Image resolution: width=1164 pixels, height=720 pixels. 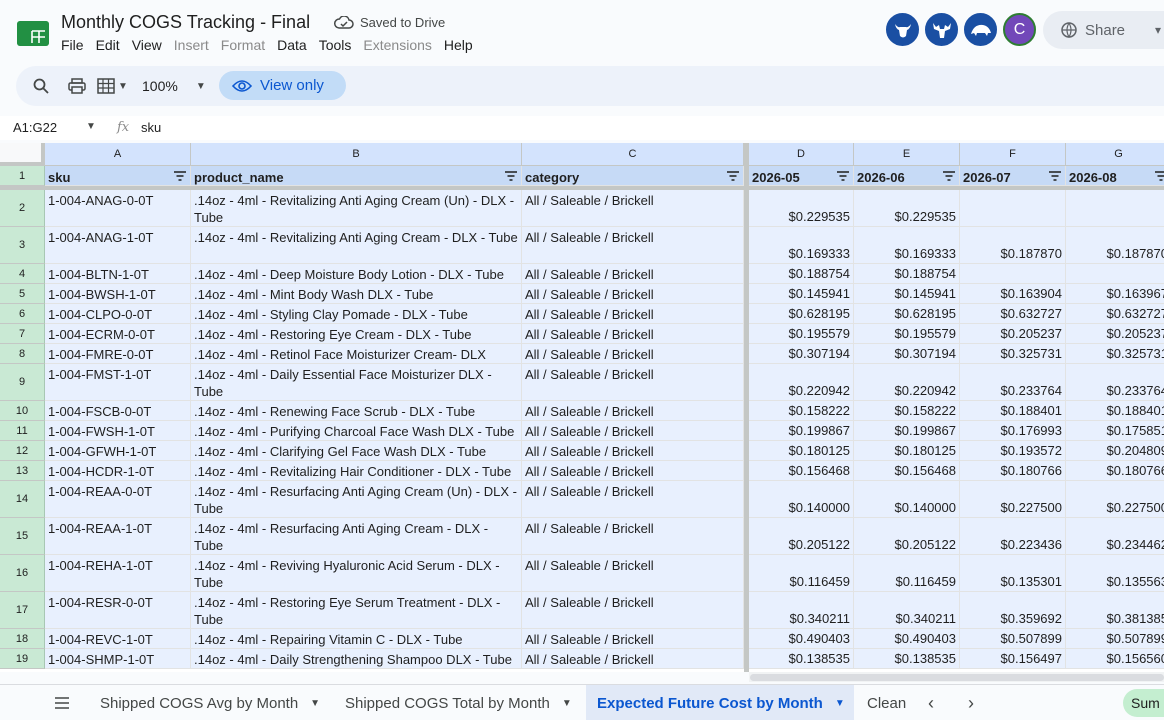 I want to click on column-header-d: D, so click(x=801, y=154).